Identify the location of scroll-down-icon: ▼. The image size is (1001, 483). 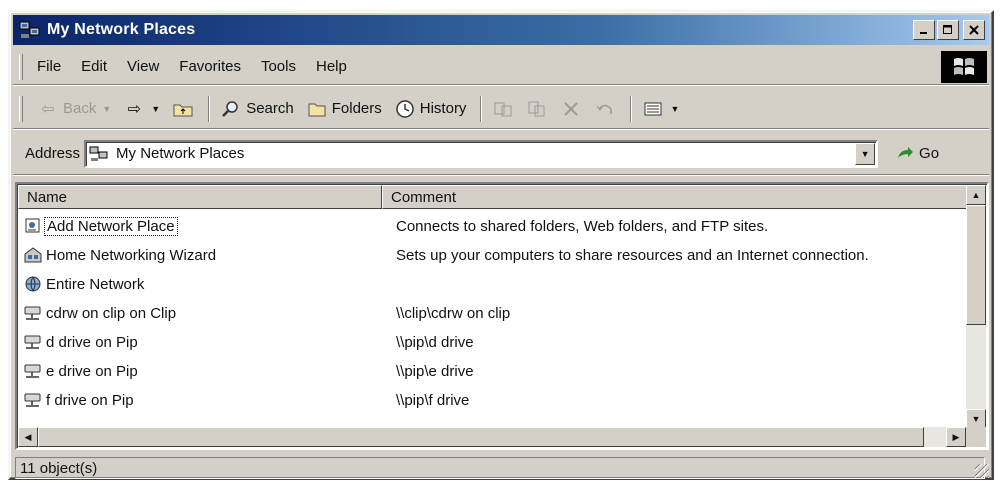
(976, 419).